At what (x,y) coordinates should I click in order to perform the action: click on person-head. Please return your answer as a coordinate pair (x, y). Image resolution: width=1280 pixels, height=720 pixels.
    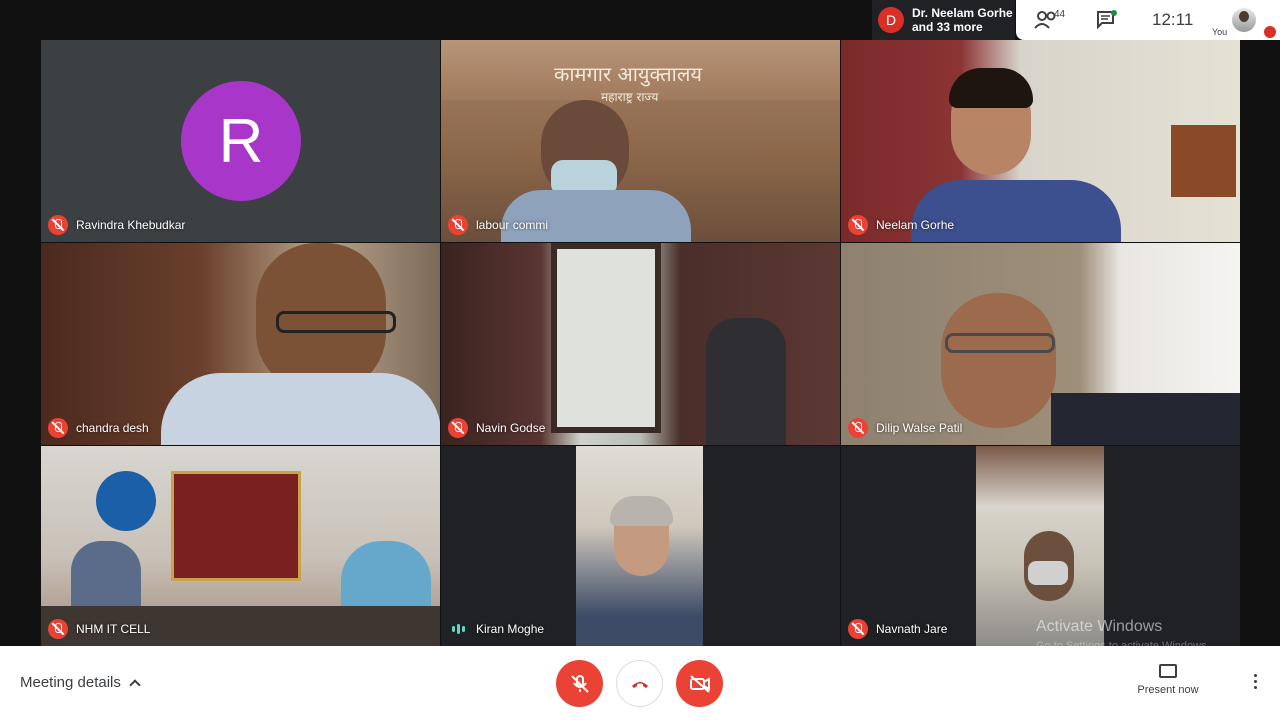
    Looking at the image, I should click on (998, 360).